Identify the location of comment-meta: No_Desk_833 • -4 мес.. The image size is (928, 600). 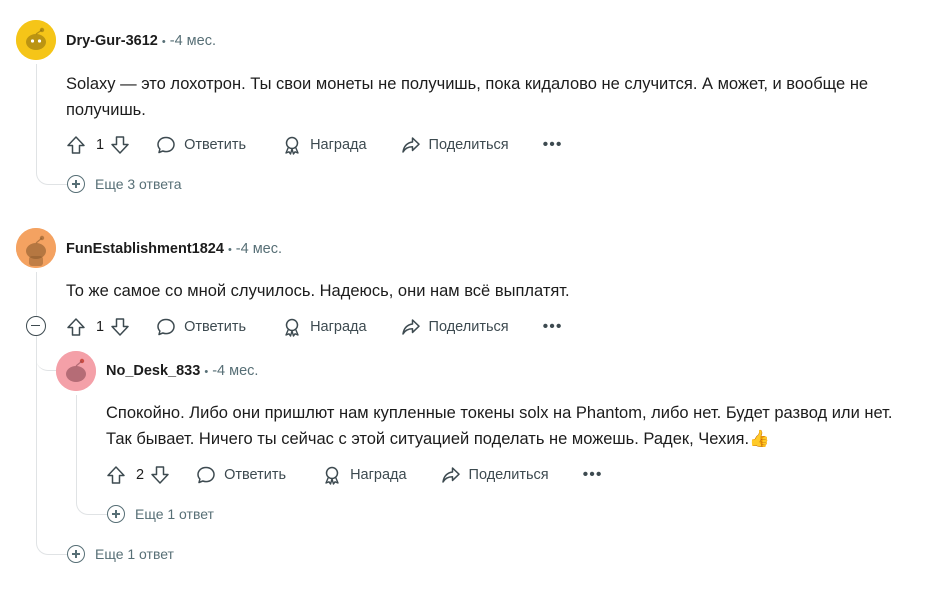
(182, 371).